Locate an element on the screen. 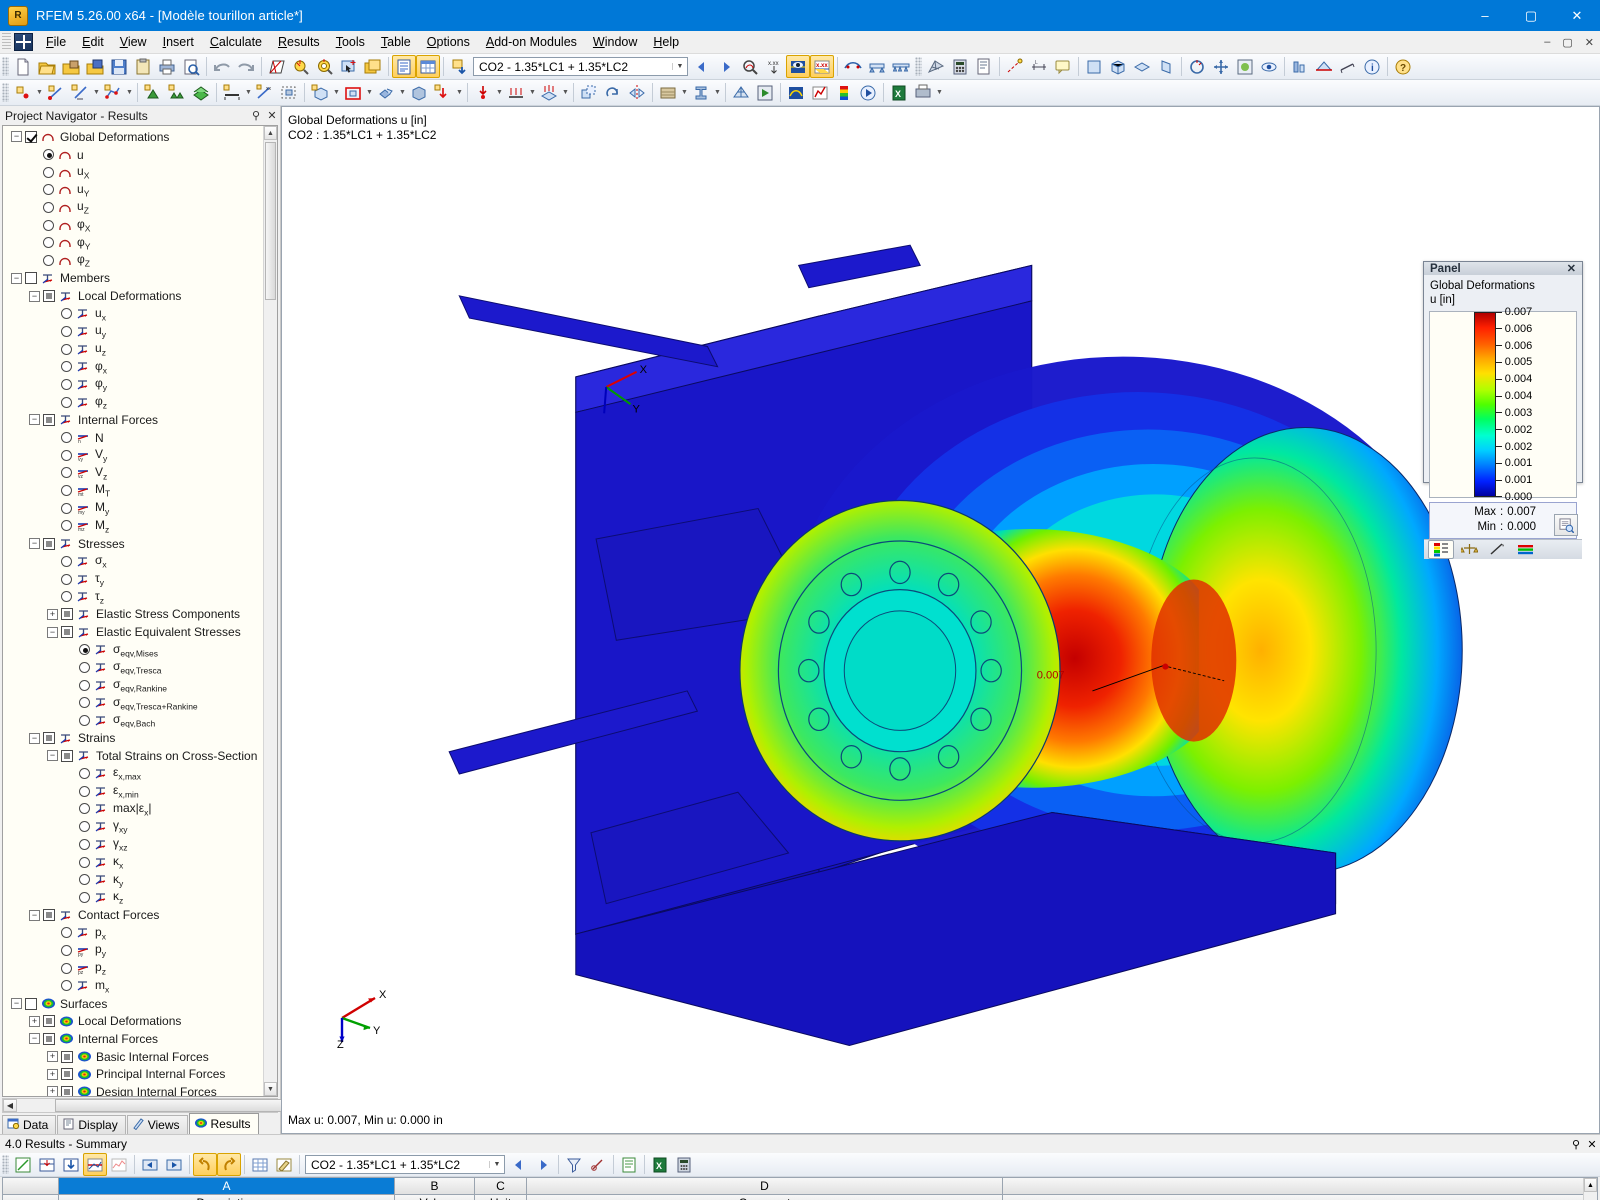 The width and height of the screenshot is (1600, 1200). tree-item: uy is located at coordinates (133, 332).